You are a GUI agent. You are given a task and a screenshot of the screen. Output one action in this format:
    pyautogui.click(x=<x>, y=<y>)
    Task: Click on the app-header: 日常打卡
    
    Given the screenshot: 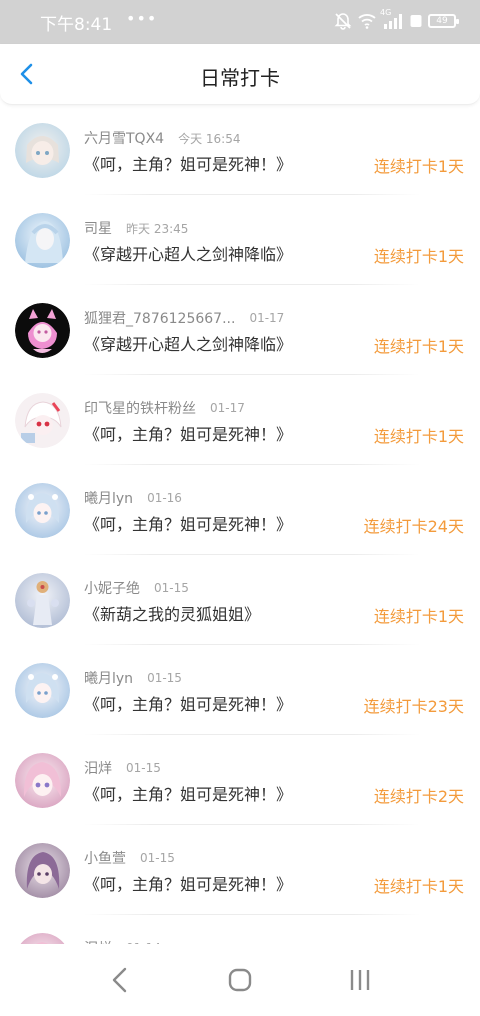 What is the action you would take?
    pyautogui.click(x=240, y=74)
    